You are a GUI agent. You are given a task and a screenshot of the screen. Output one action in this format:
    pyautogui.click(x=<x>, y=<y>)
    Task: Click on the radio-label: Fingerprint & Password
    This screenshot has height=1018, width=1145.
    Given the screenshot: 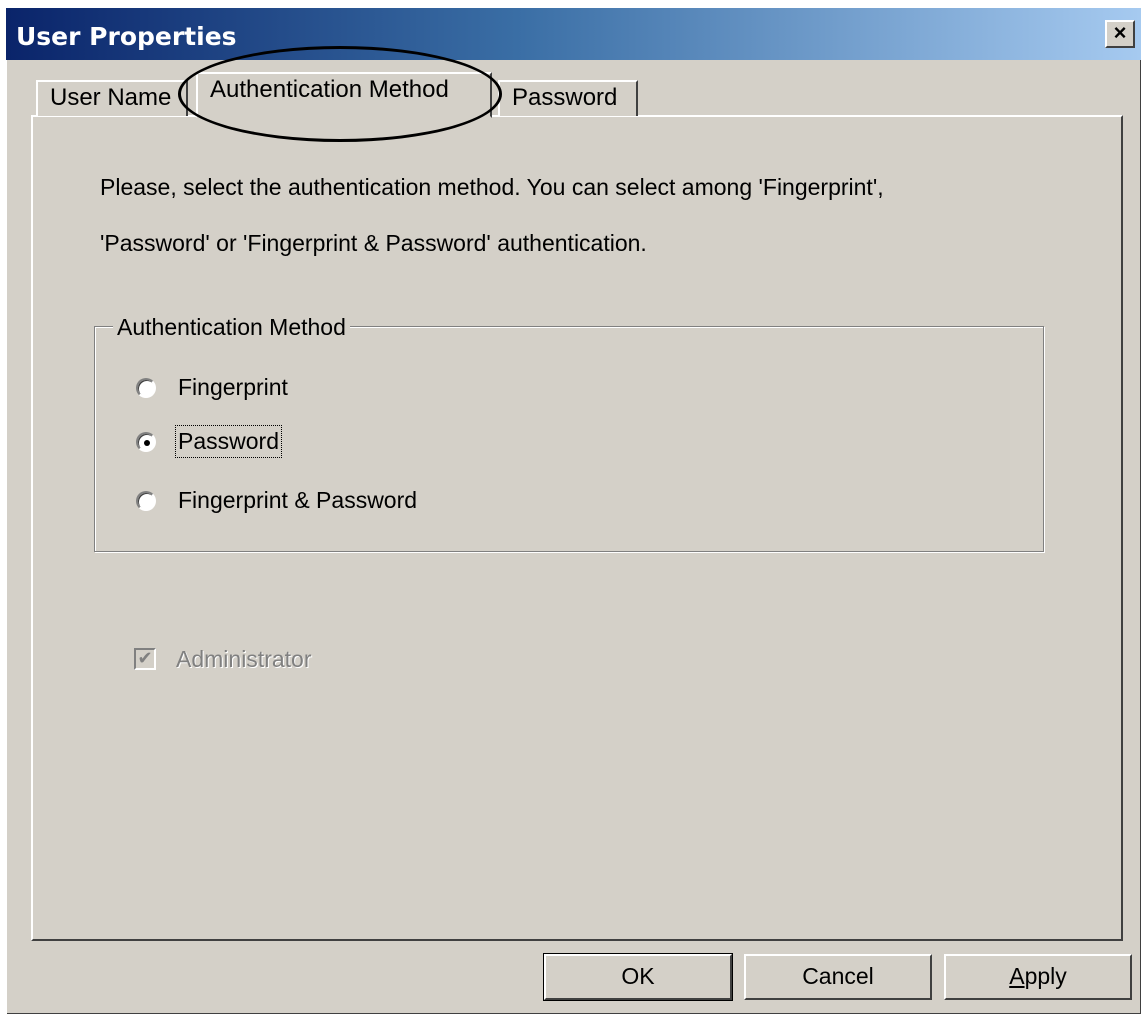 What is the action you would take?
    pyautogui.click(x=298, y=500)
    